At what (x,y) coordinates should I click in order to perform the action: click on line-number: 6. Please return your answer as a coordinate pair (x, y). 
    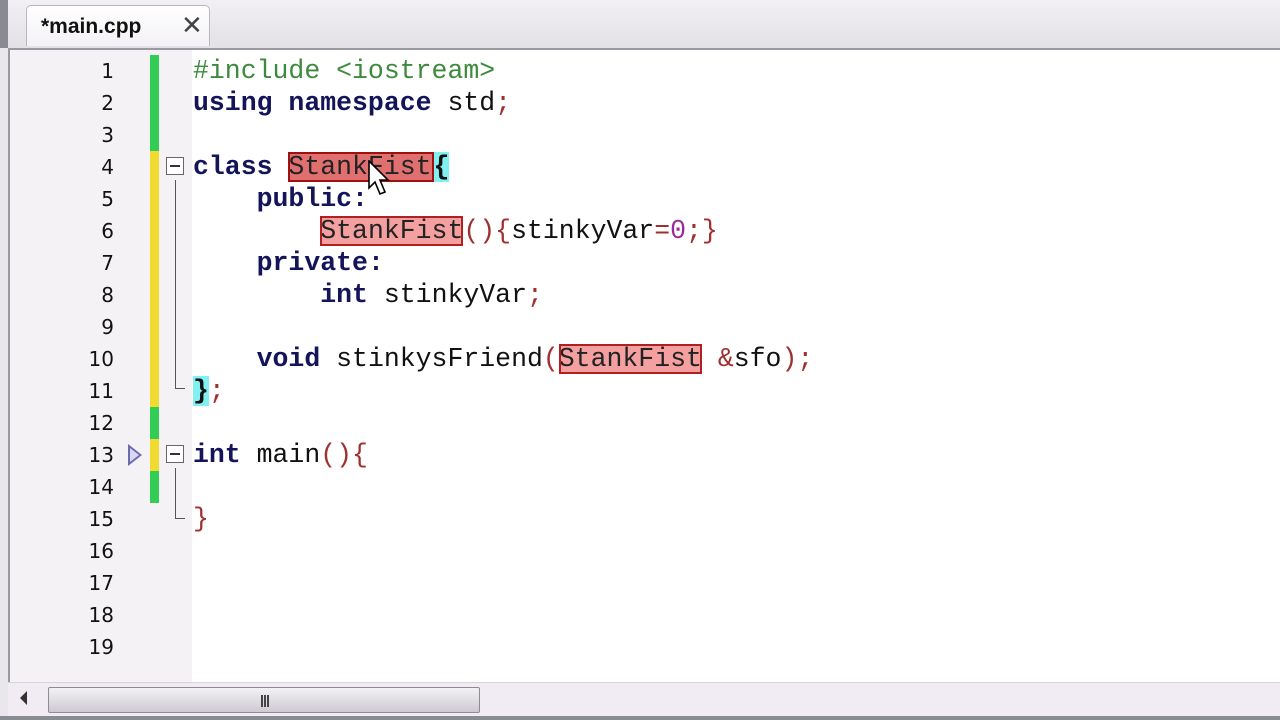
    Looking at the image, I should click on (107, 231).